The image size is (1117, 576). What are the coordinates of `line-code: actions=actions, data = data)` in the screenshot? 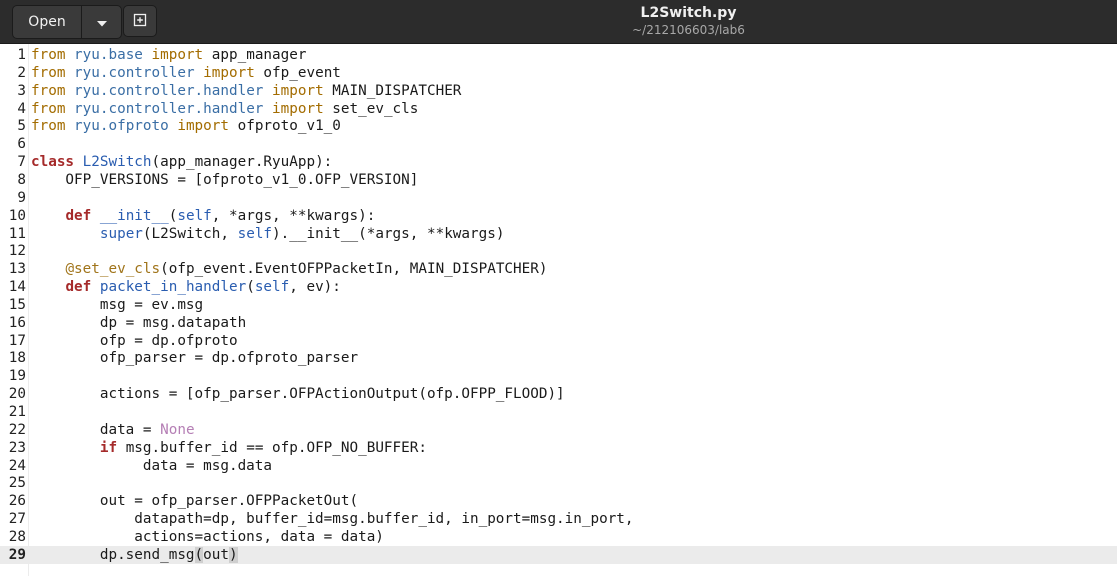 It's located at (207, 537).